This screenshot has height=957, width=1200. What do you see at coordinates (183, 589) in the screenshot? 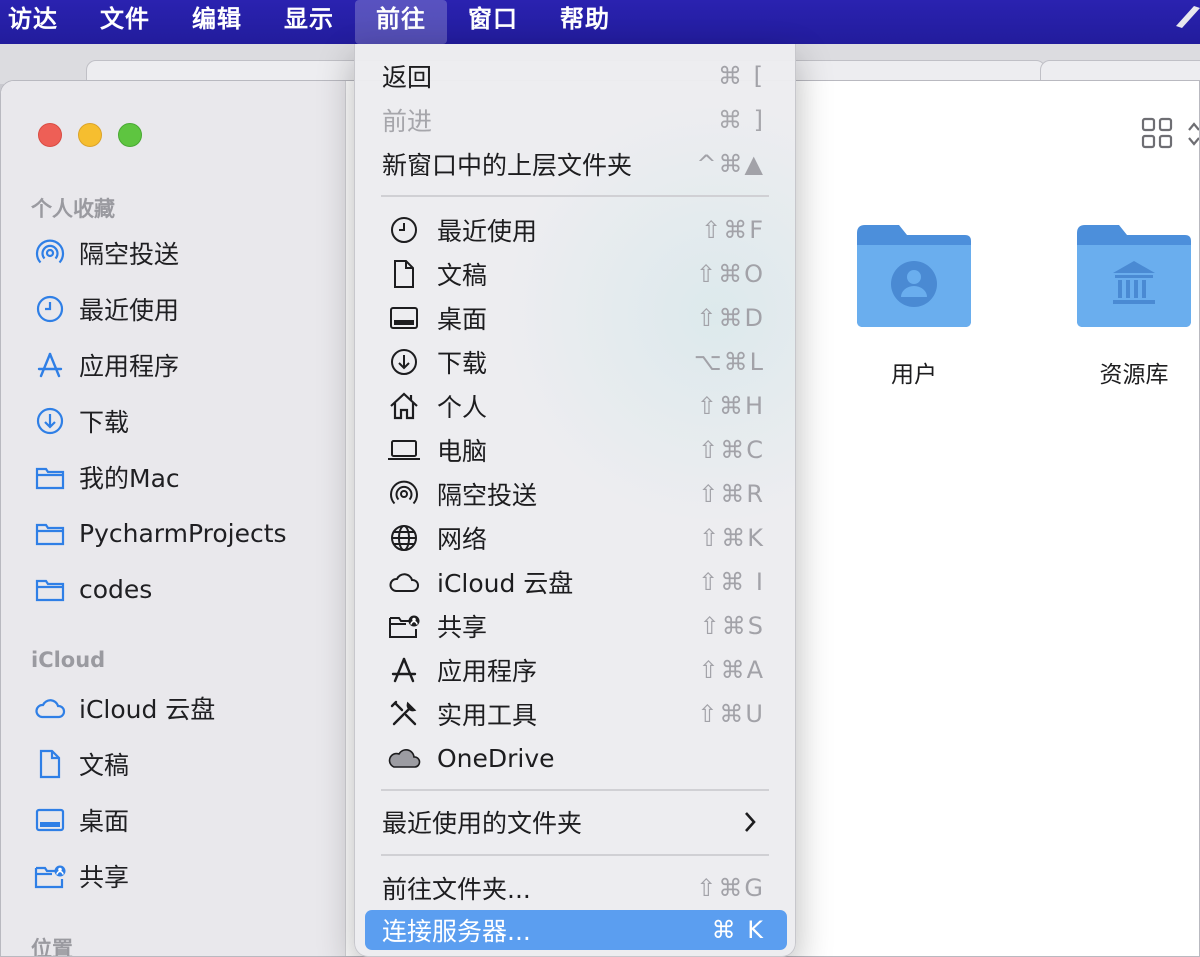
I see `sidebar-item-codes: codes` at bounding box center [183, 589].